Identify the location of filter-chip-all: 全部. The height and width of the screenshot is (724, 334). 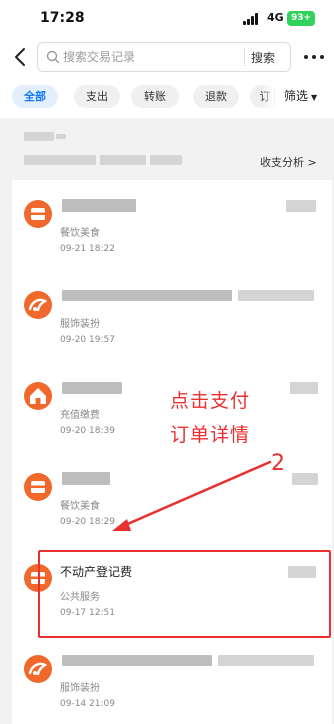
(35, 96).